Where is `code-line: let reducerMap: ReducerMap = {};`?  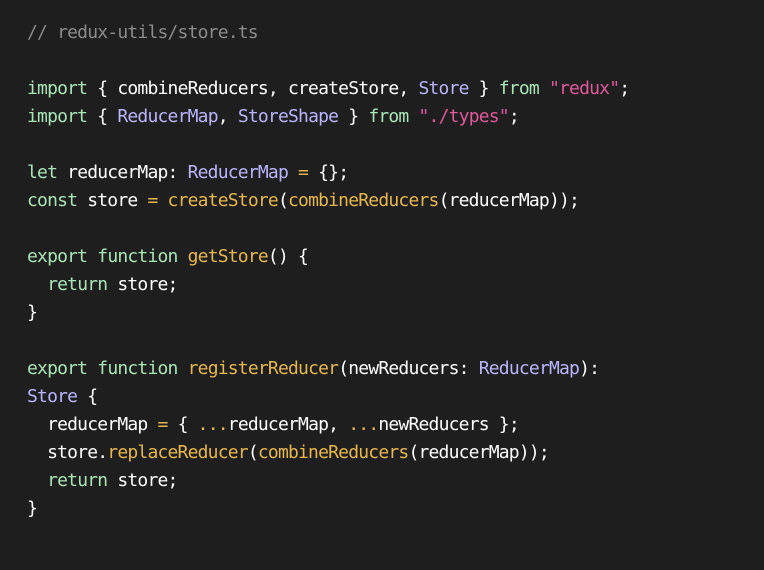 code-line: let reducerMap: ReducerMap = {}; is located at coordinates (395, 173).